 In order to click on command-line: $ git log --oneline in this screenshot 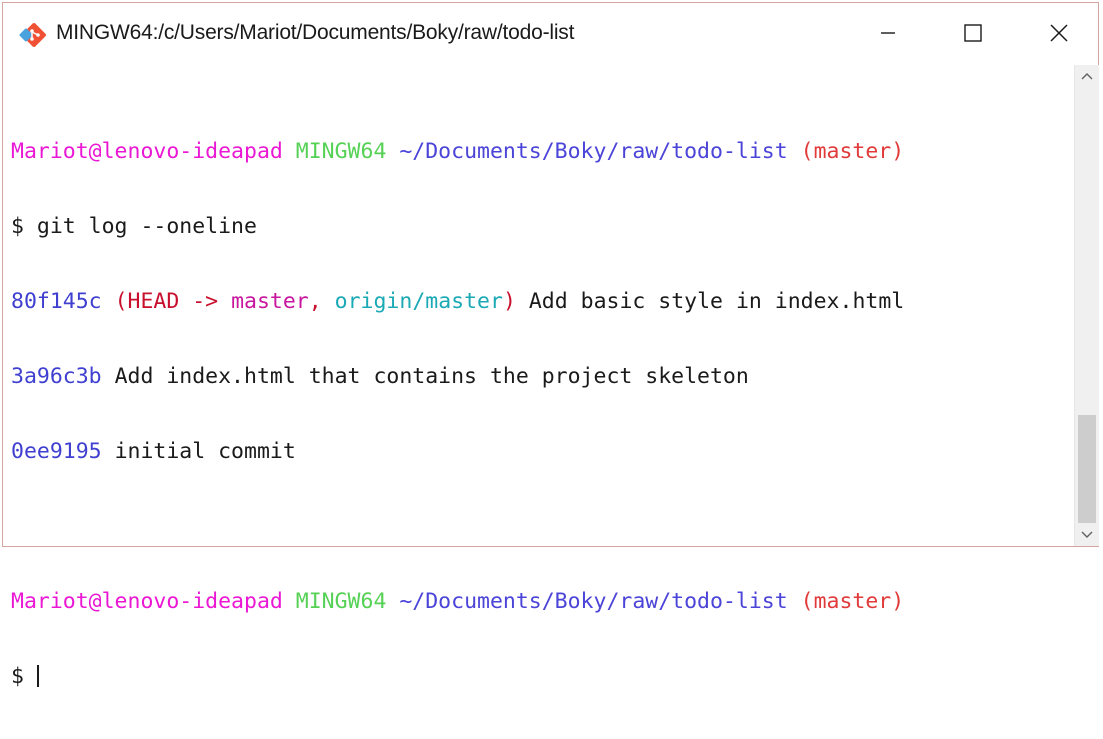, I will do `click(134, 226)`.